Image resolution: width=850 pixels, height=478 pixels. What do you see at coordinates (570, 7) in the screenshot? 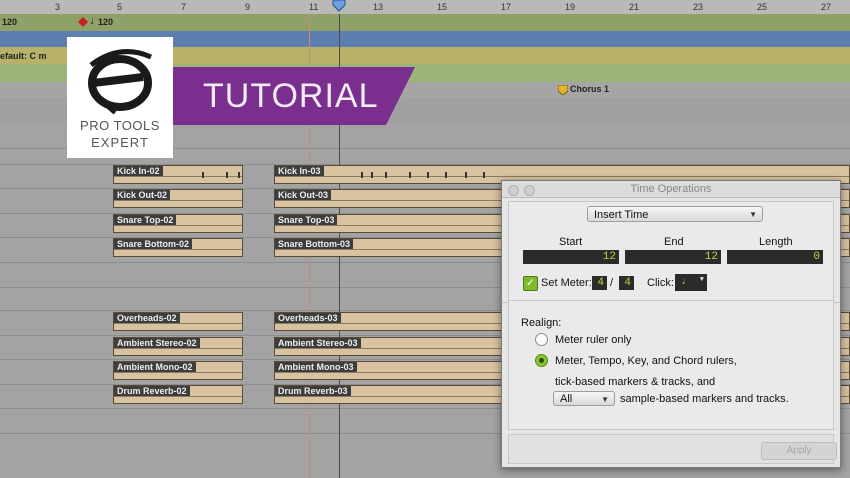
I see `ruler-tick: 19` at bounding box center [570, 7].